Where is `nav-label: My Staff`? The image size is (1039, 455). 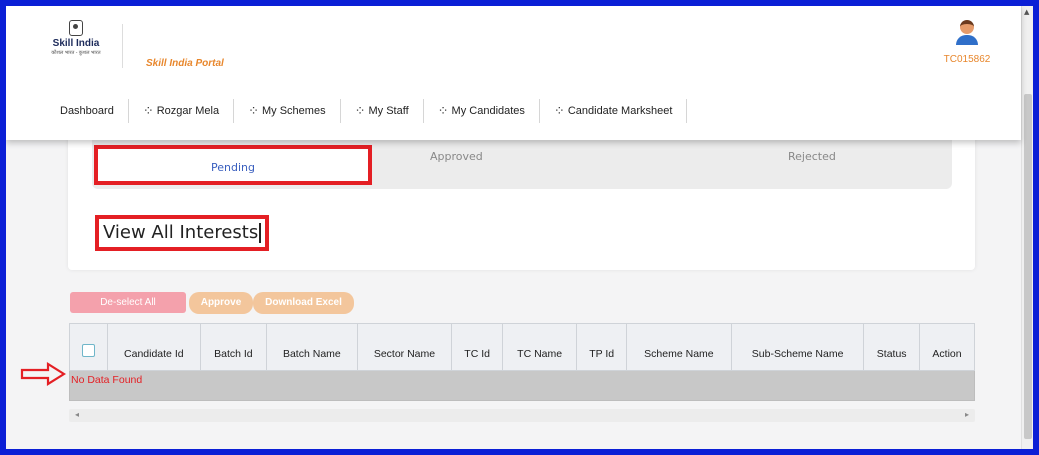
nav-label: My Staff is located at coordinates (388, 111).